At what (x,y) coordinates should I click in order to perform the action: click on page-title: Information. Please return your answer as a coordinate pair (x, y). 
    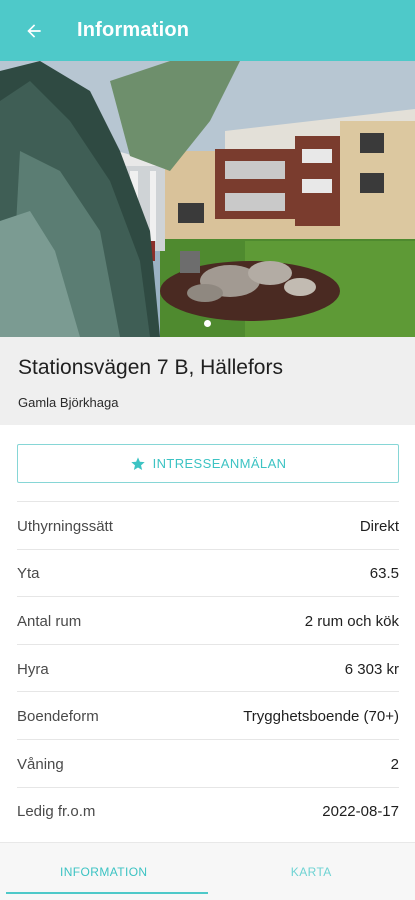
    Looking at the image, I should click on (133, 30).